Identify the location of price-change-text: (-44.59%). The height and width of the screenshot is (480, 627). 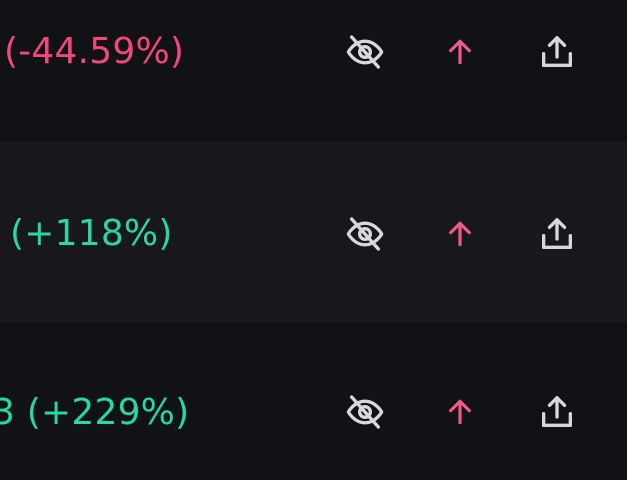
(94, 51).